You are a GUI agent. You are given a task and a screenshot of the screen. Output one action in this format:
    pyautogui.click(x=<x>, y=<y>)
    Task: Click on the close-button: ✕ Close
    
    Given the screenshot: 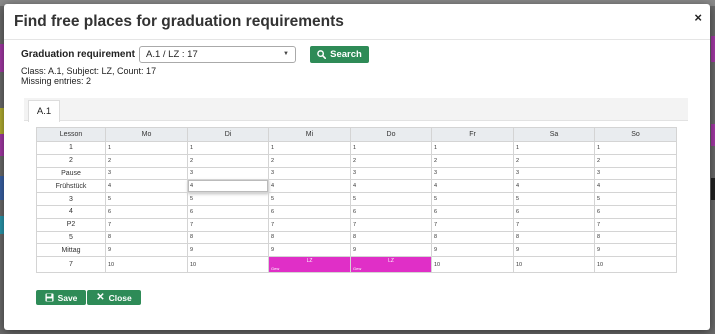 What is the action you would take?
    pyautogui.click(x=114, y=297)
    